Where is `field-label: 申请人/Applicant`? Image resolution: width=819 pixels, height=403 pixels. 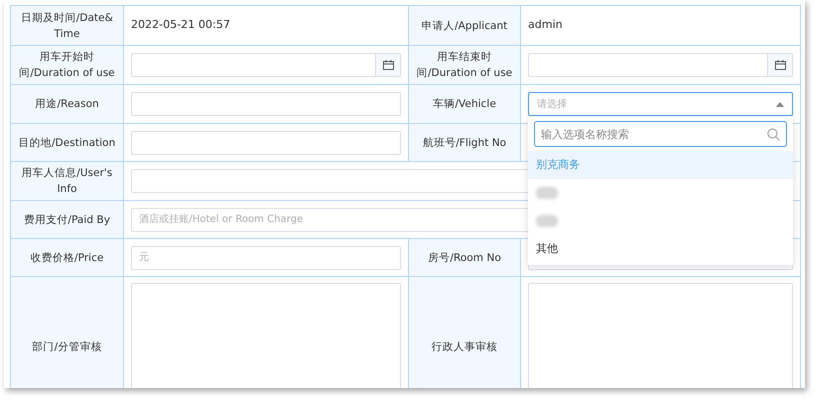
field-label: 申请人/Applicant is located at coordinates (465, 26).